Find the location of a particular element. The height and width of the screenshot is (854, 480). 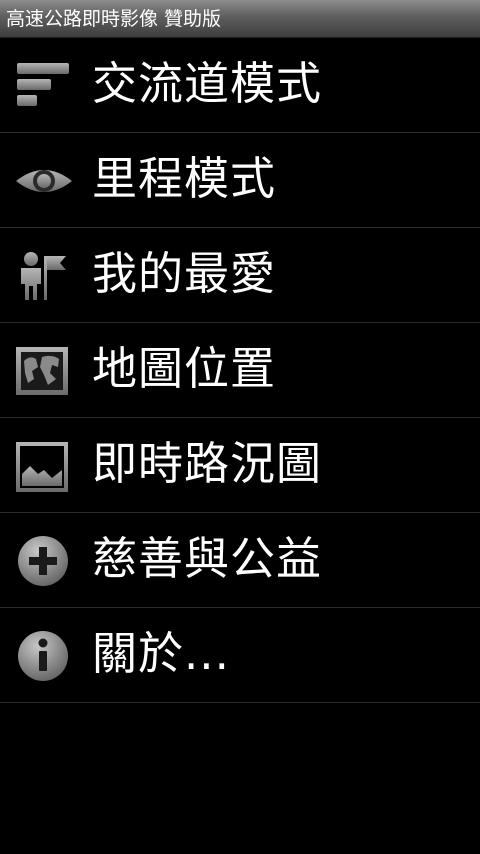

menu-item-label: 地圖位置 is located at coordinates (184, 368).